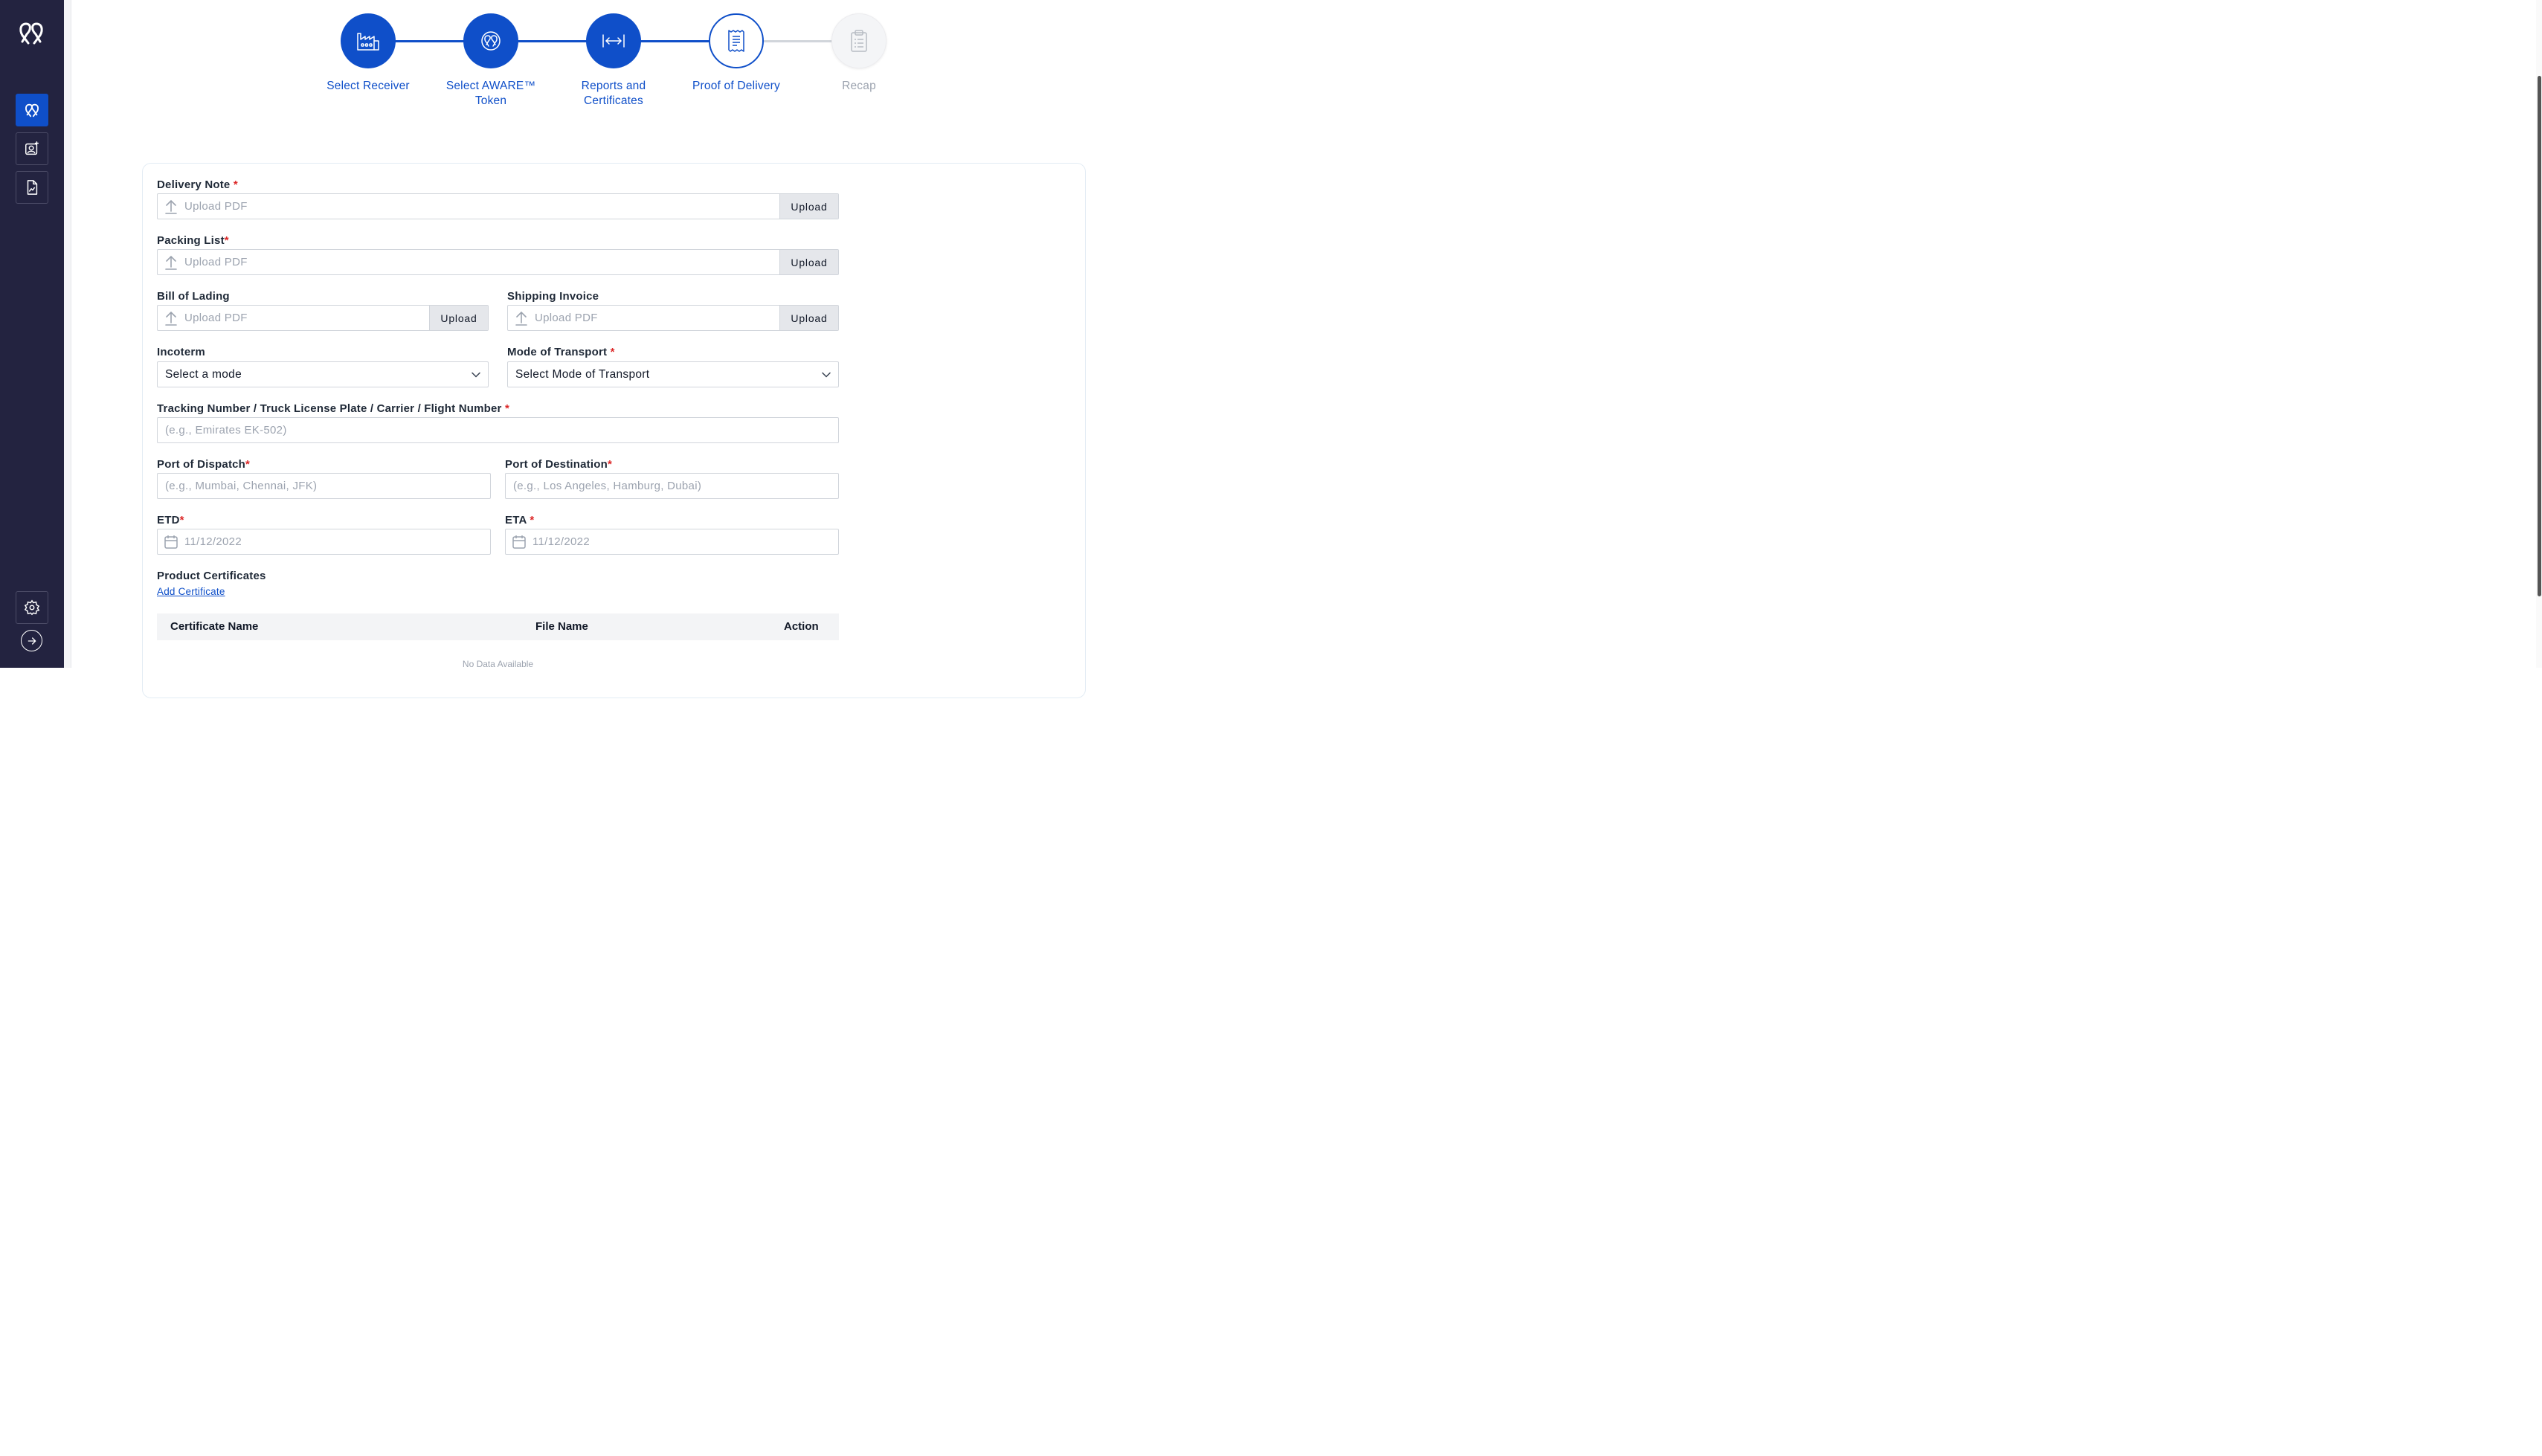  I want to click on sidebar-item-aware, so click(32, 110).